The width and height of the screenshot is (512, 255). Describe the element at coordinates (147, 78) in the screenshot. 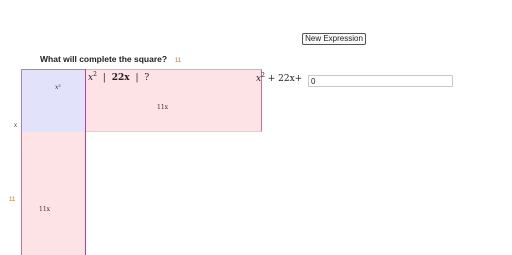

I see `term-unknown: ?` at that location.